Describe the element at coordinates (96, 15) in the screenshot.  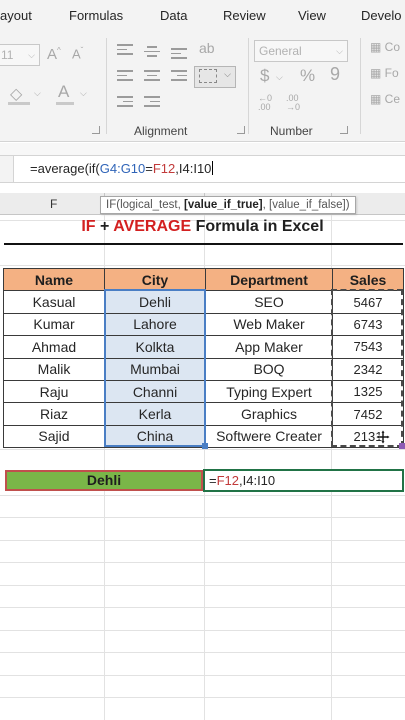
I see `tab-formulas: Formulas` at that location.